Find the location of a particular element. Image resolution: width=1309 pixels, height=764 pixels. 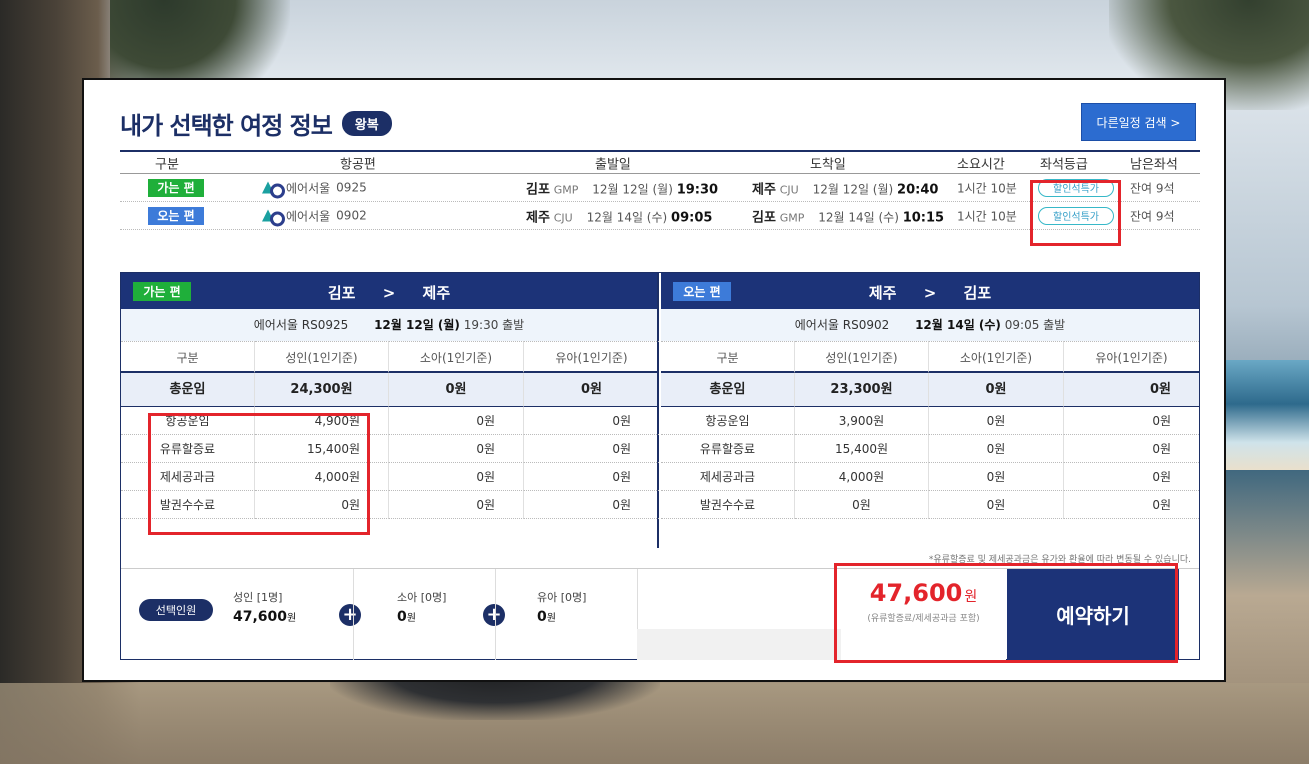

arrival-date: 12월 12일 (월) is located at coordinates (853, 189).